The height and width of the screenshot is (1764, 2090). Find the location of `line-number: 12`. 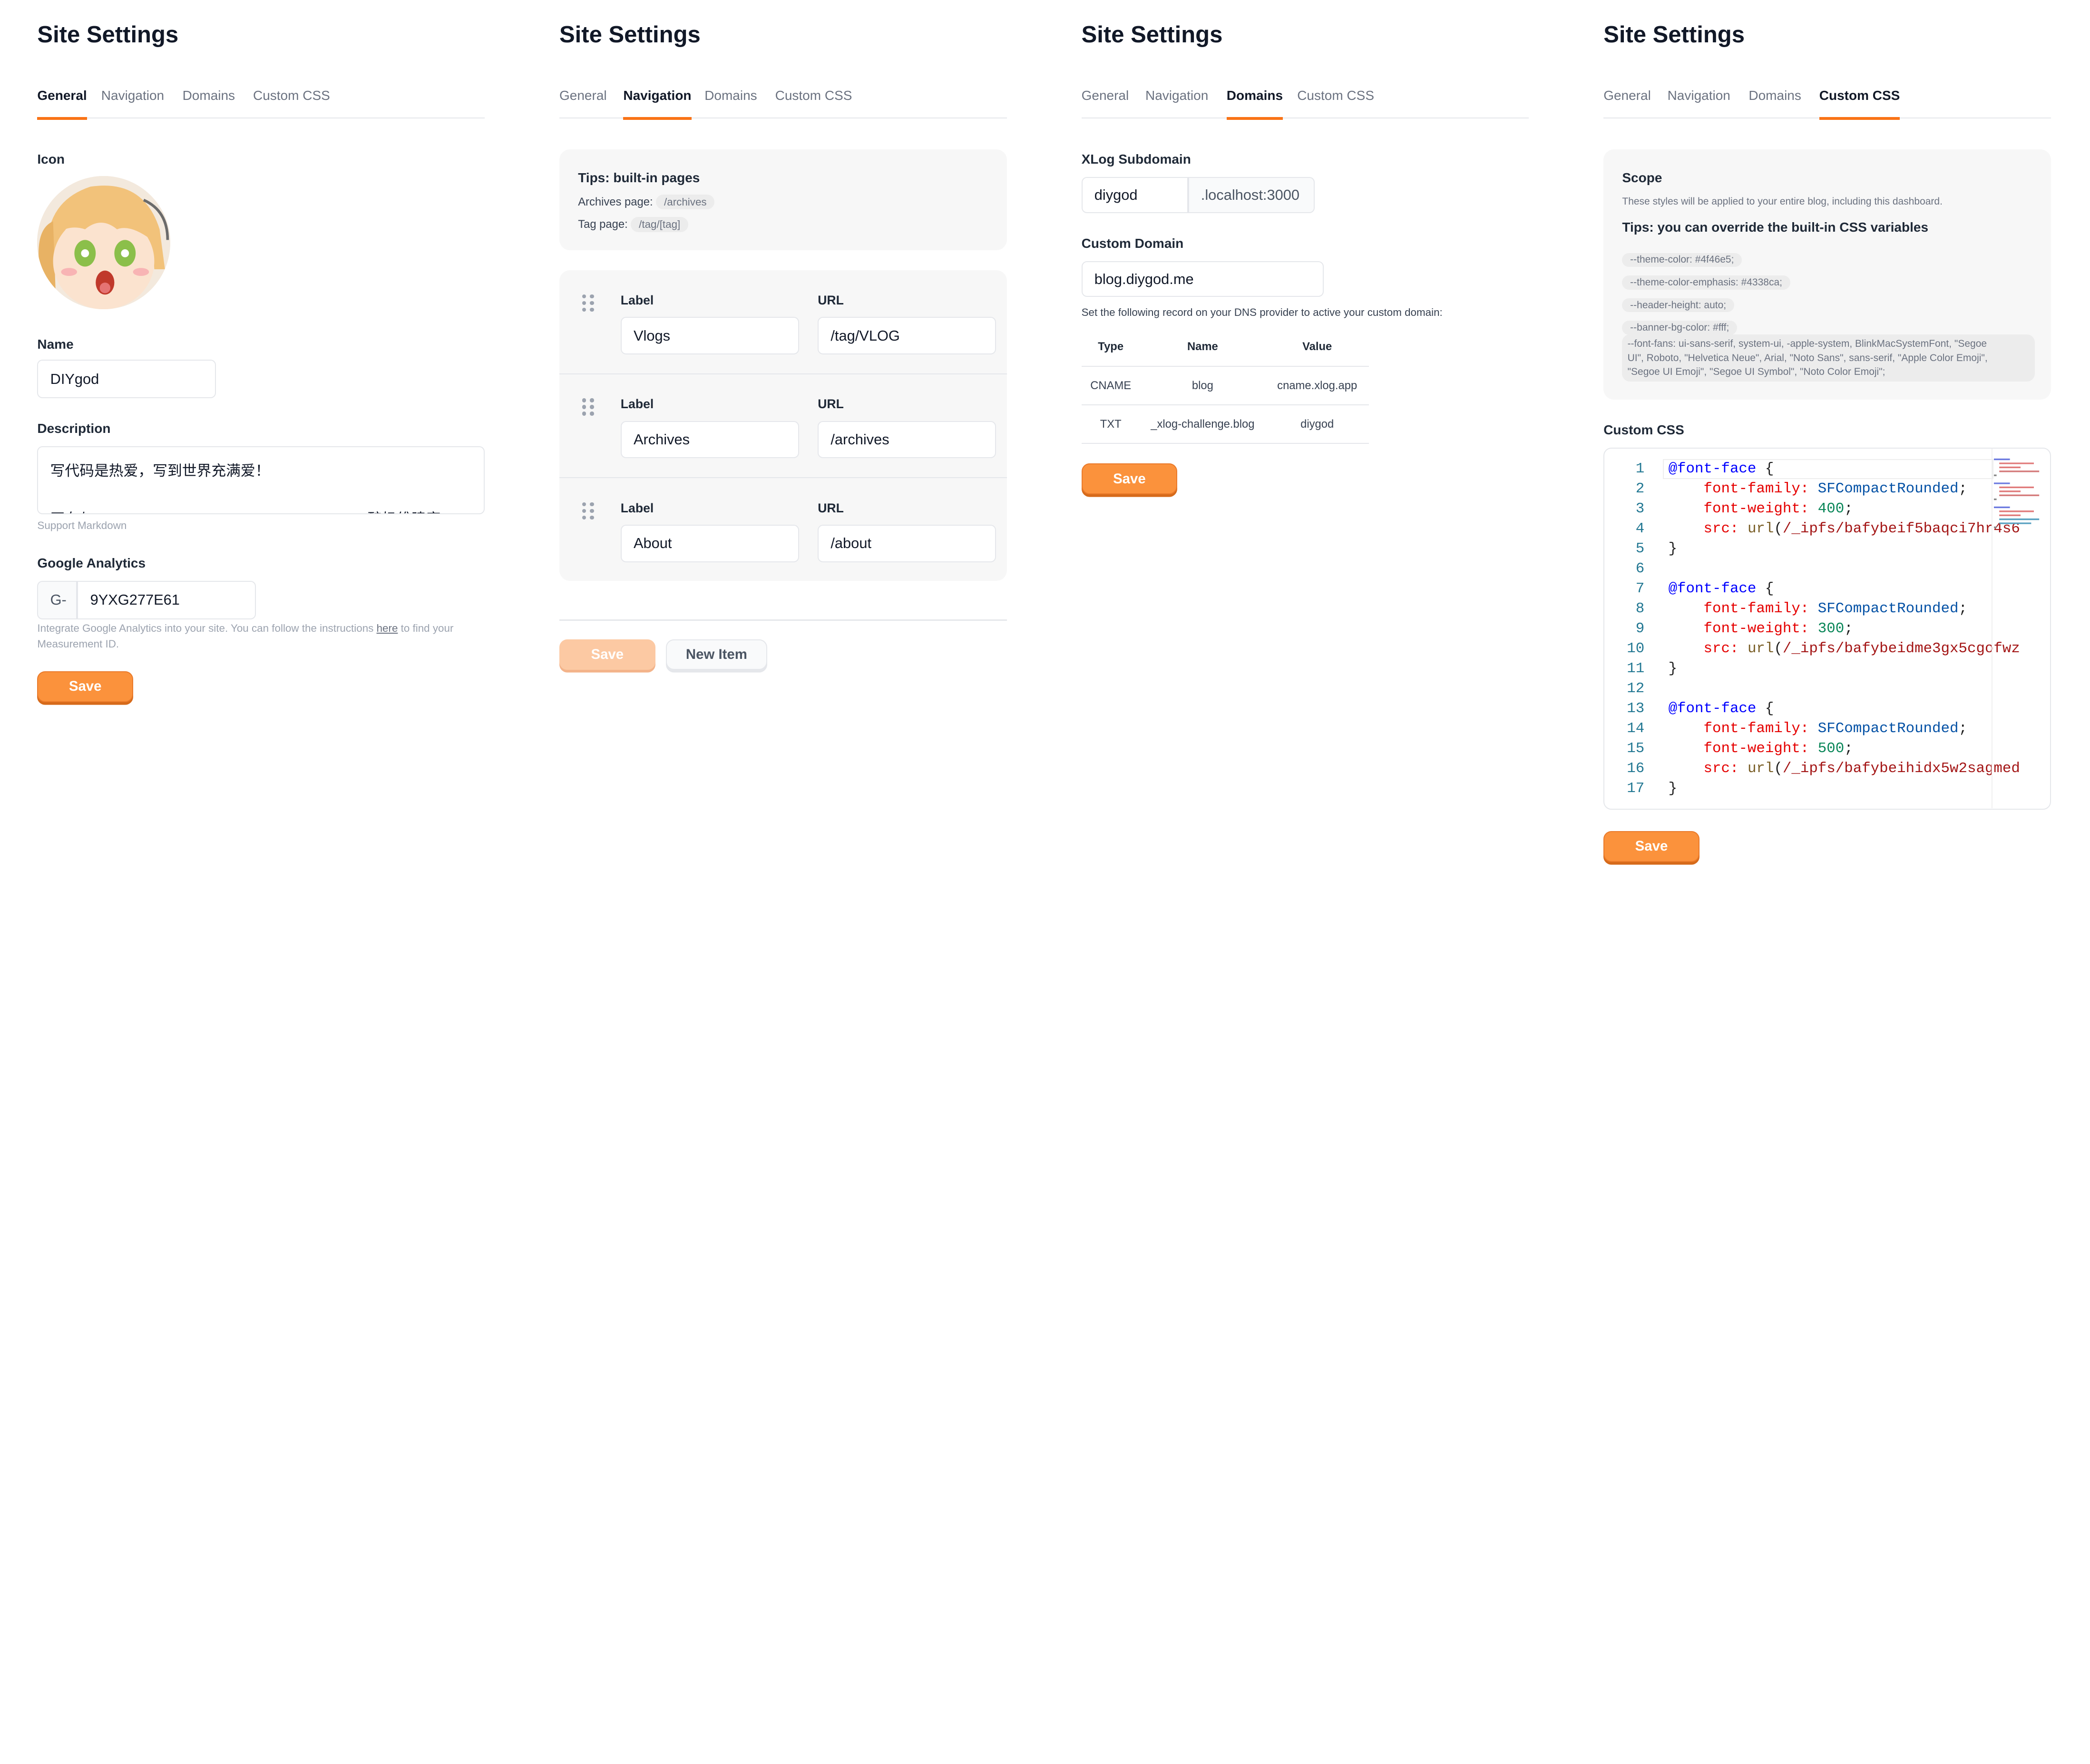

line-number: 12 is located at coordinates (1636, 688).